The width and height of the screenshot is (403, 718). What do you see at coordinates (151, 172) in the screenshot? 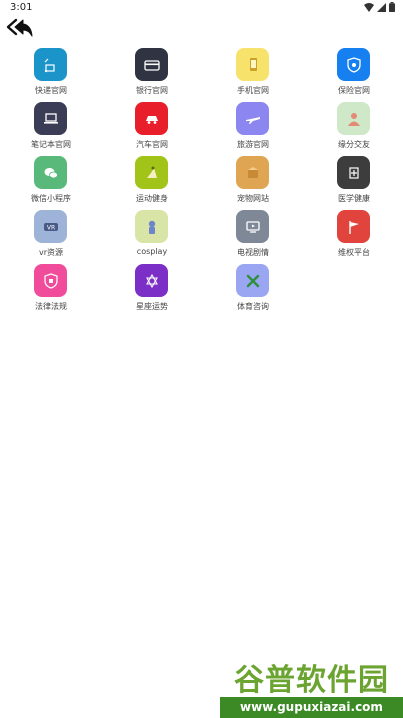
I see `fitness-icon` at bounding box center [151, 172].